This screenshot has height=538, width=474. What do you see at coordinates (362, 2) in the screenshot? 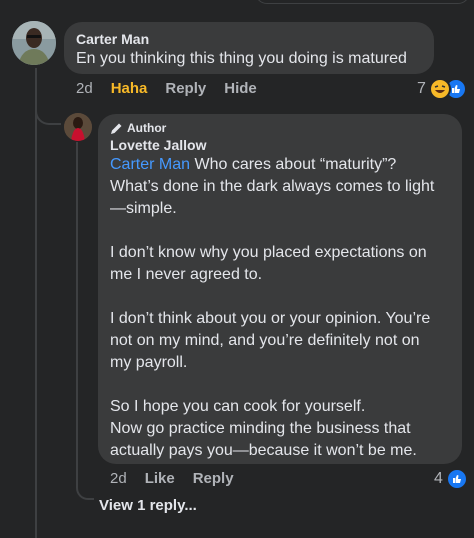
I see `previous-comment-bubble-edge` at bounding box center [362, 2].